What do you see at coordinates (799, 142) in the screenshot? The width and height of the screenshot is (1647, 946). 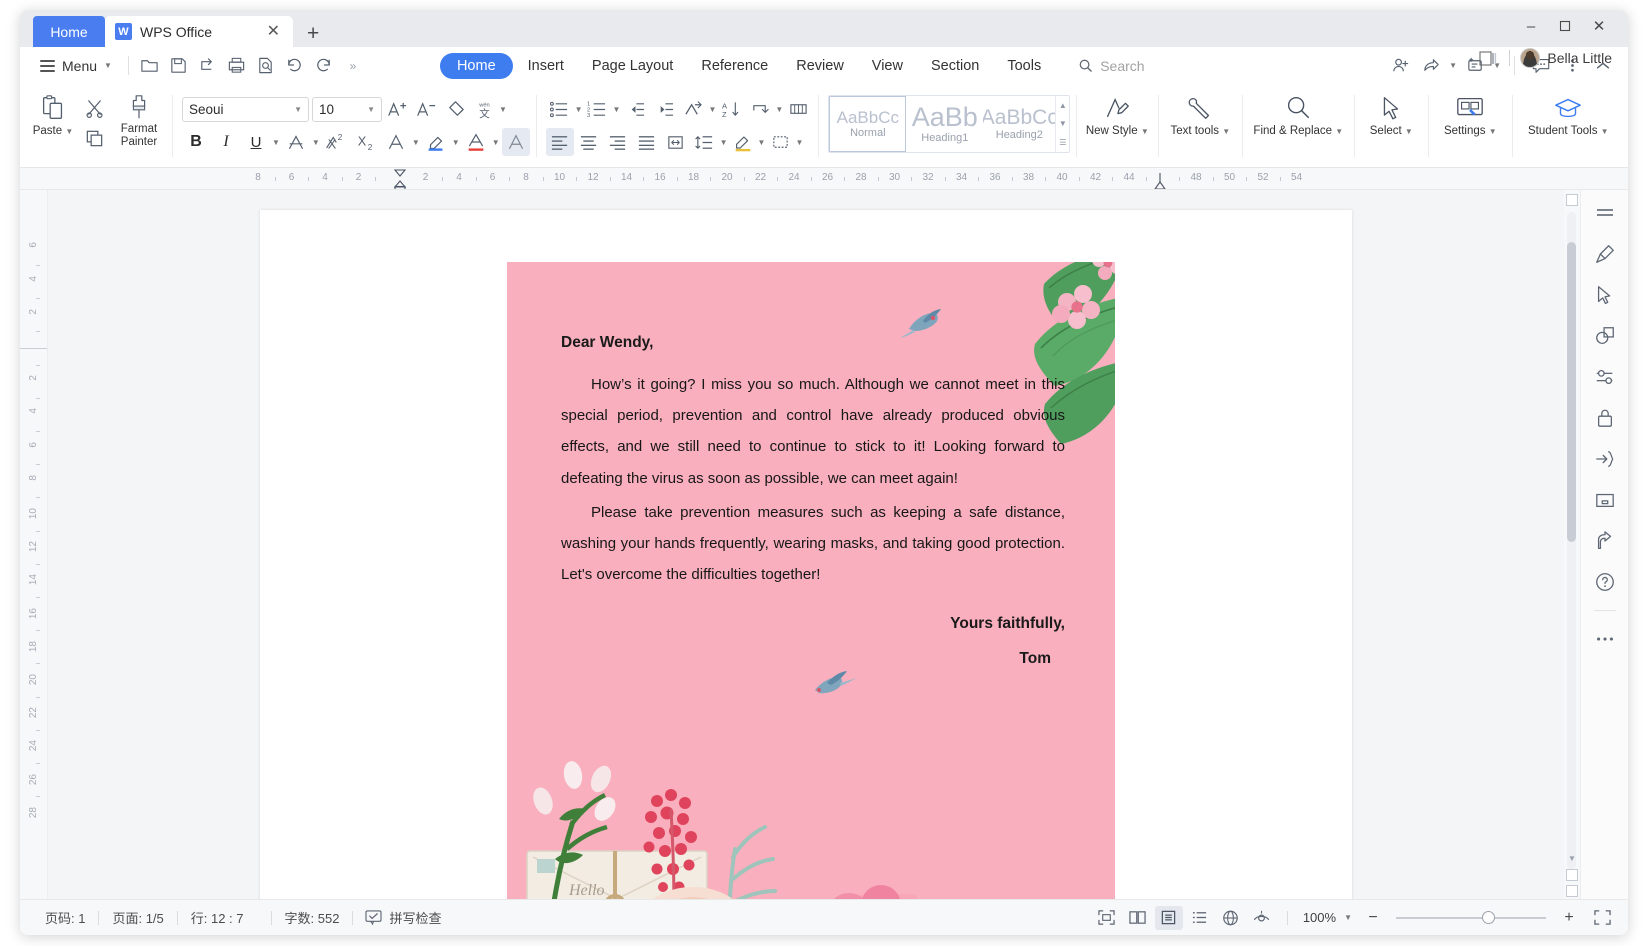 I see `borders-chevron-down-icon: ▼` at bounding box center [799, 142].